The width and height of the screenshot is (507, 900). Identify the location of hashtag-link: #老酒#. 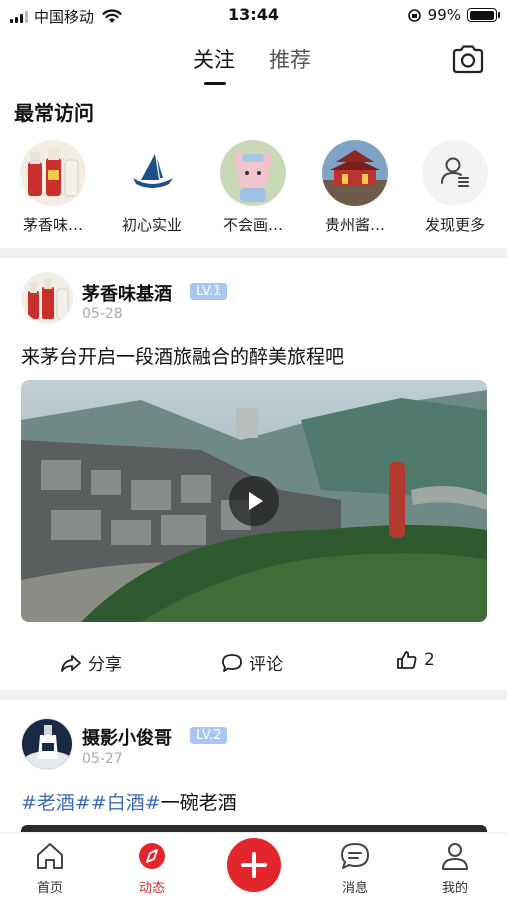
(56, 803).